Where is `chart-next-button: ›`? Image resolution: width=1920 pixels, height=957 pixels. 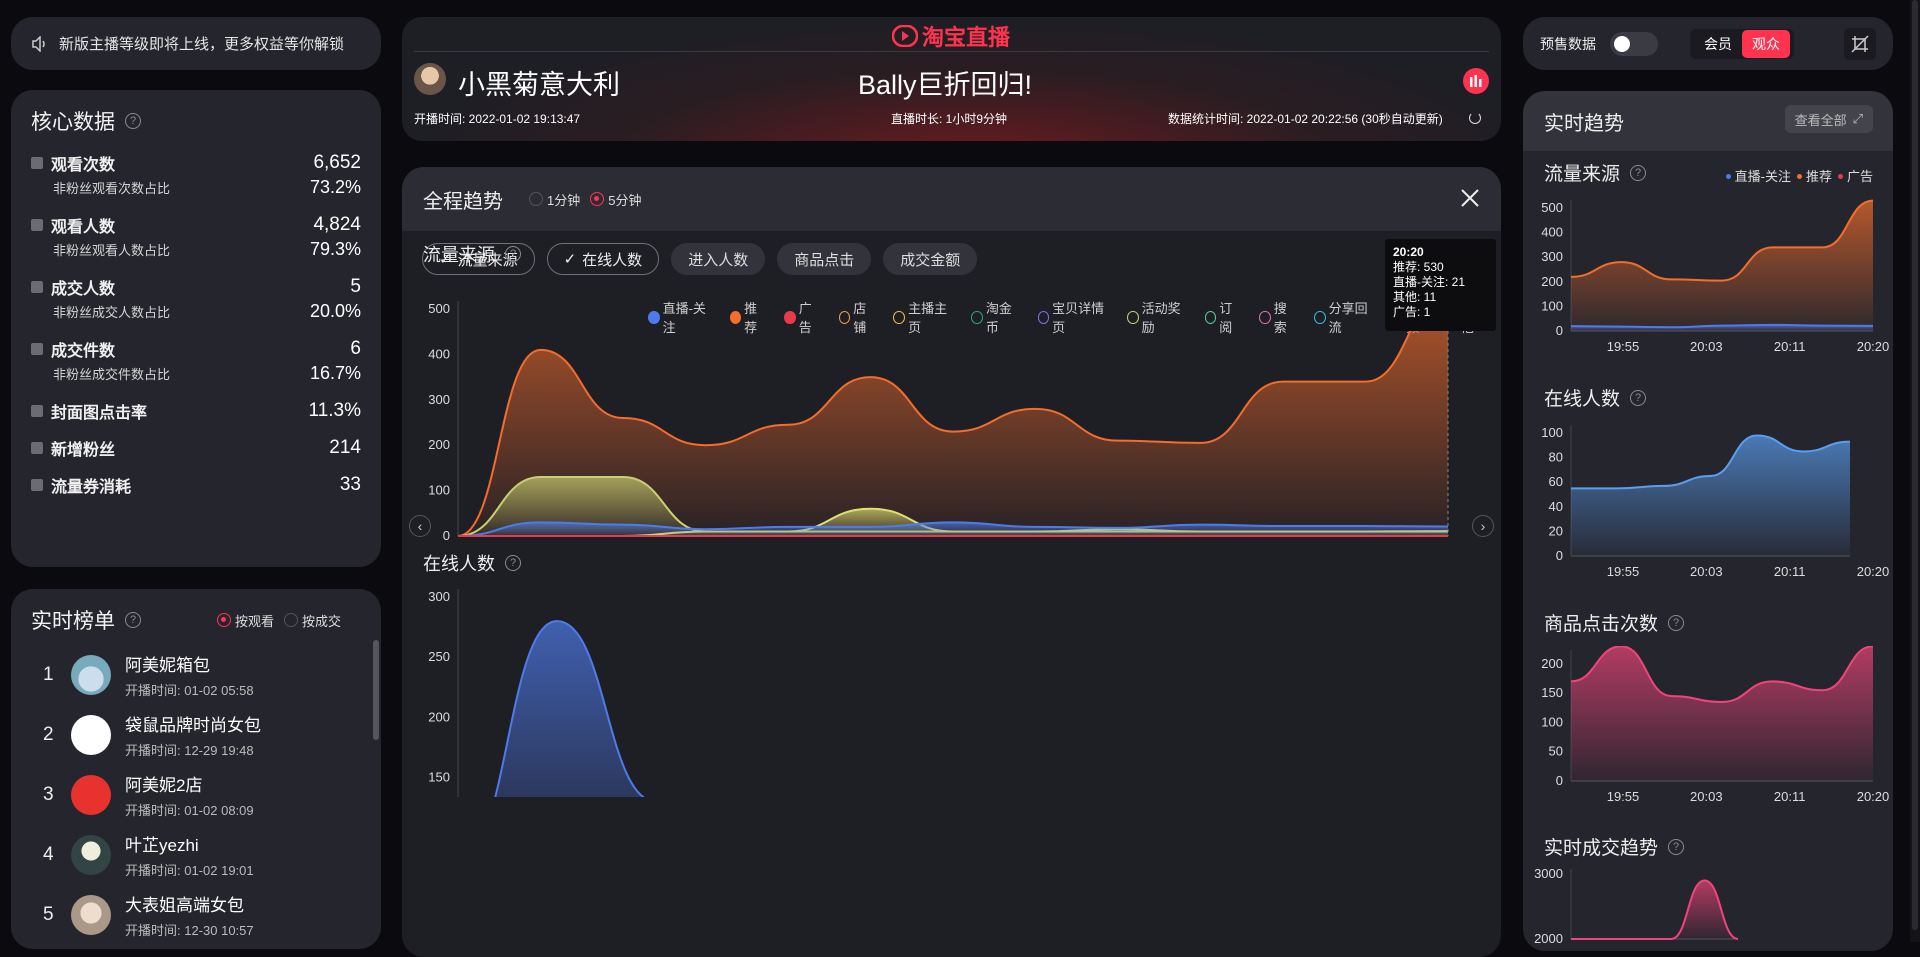 chart-next-button: › is located at coordinates (1483, 526).